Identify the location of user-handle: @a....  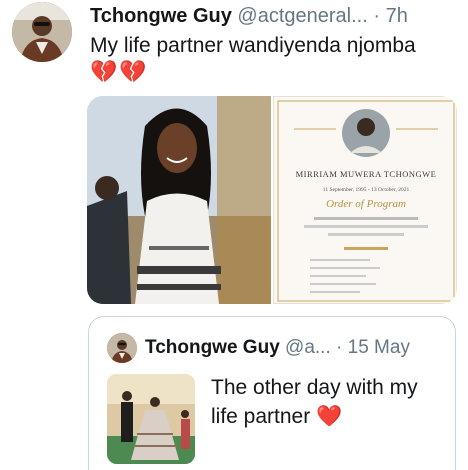
(308, 347).